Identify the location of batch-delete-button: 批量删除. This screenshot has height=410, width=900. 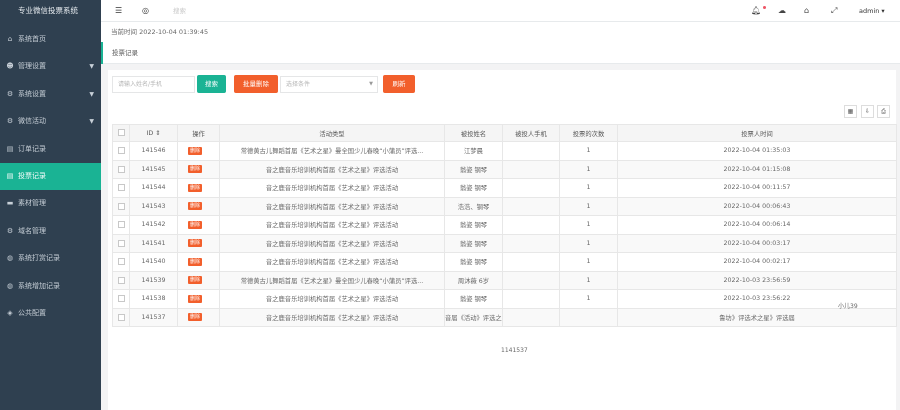
(256, 84).